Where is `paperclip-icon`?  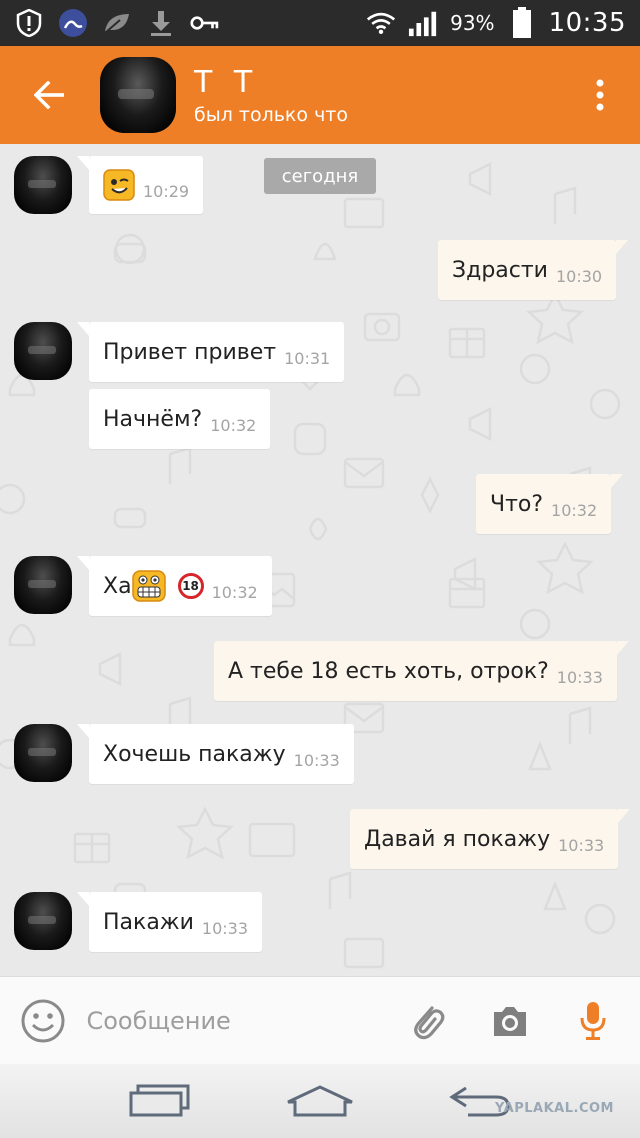
paperclip-icon is located at coordinates (429, 1022).